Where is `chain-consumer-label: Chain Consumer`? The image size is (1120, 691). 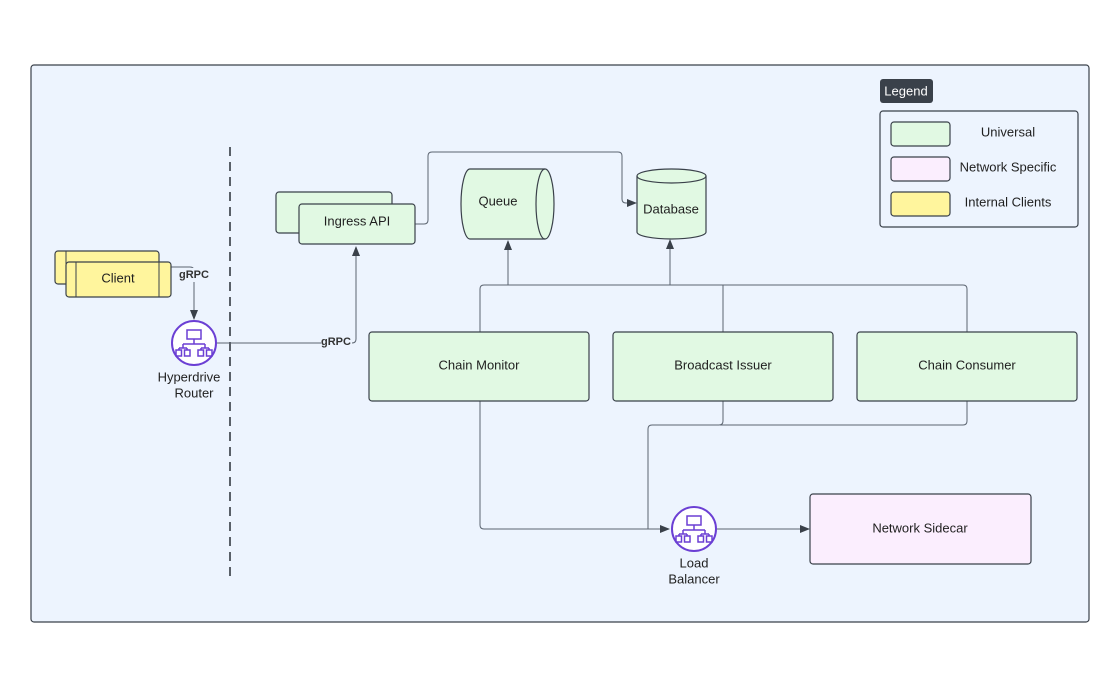 chain-consumer-label: Chain Consumer is located at coordinates (967, 364).